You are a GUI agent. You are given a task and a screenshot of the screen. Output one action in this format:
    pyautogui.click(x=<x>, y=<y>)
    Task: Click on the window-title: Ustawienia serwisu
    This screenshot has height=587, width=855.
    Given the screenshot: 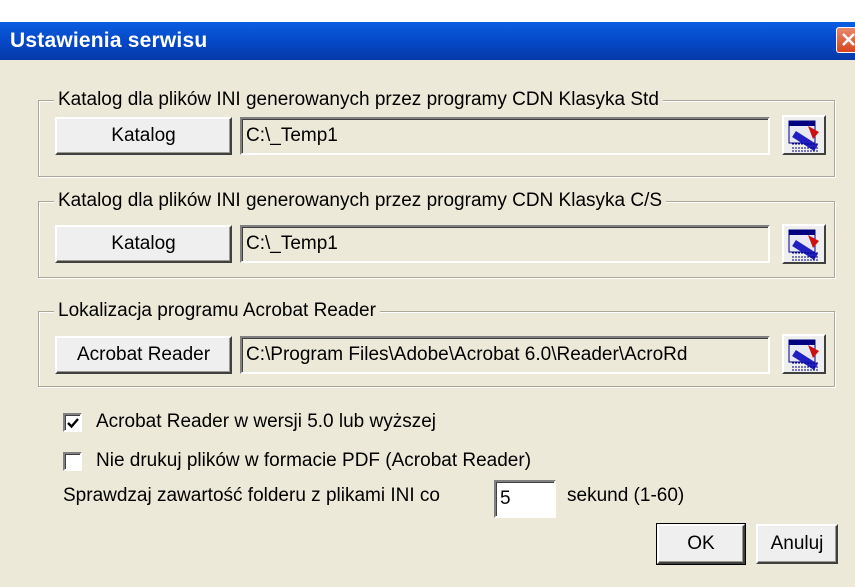 What is the action you would take?
    pyautogui.click(x=109, y=40)
    